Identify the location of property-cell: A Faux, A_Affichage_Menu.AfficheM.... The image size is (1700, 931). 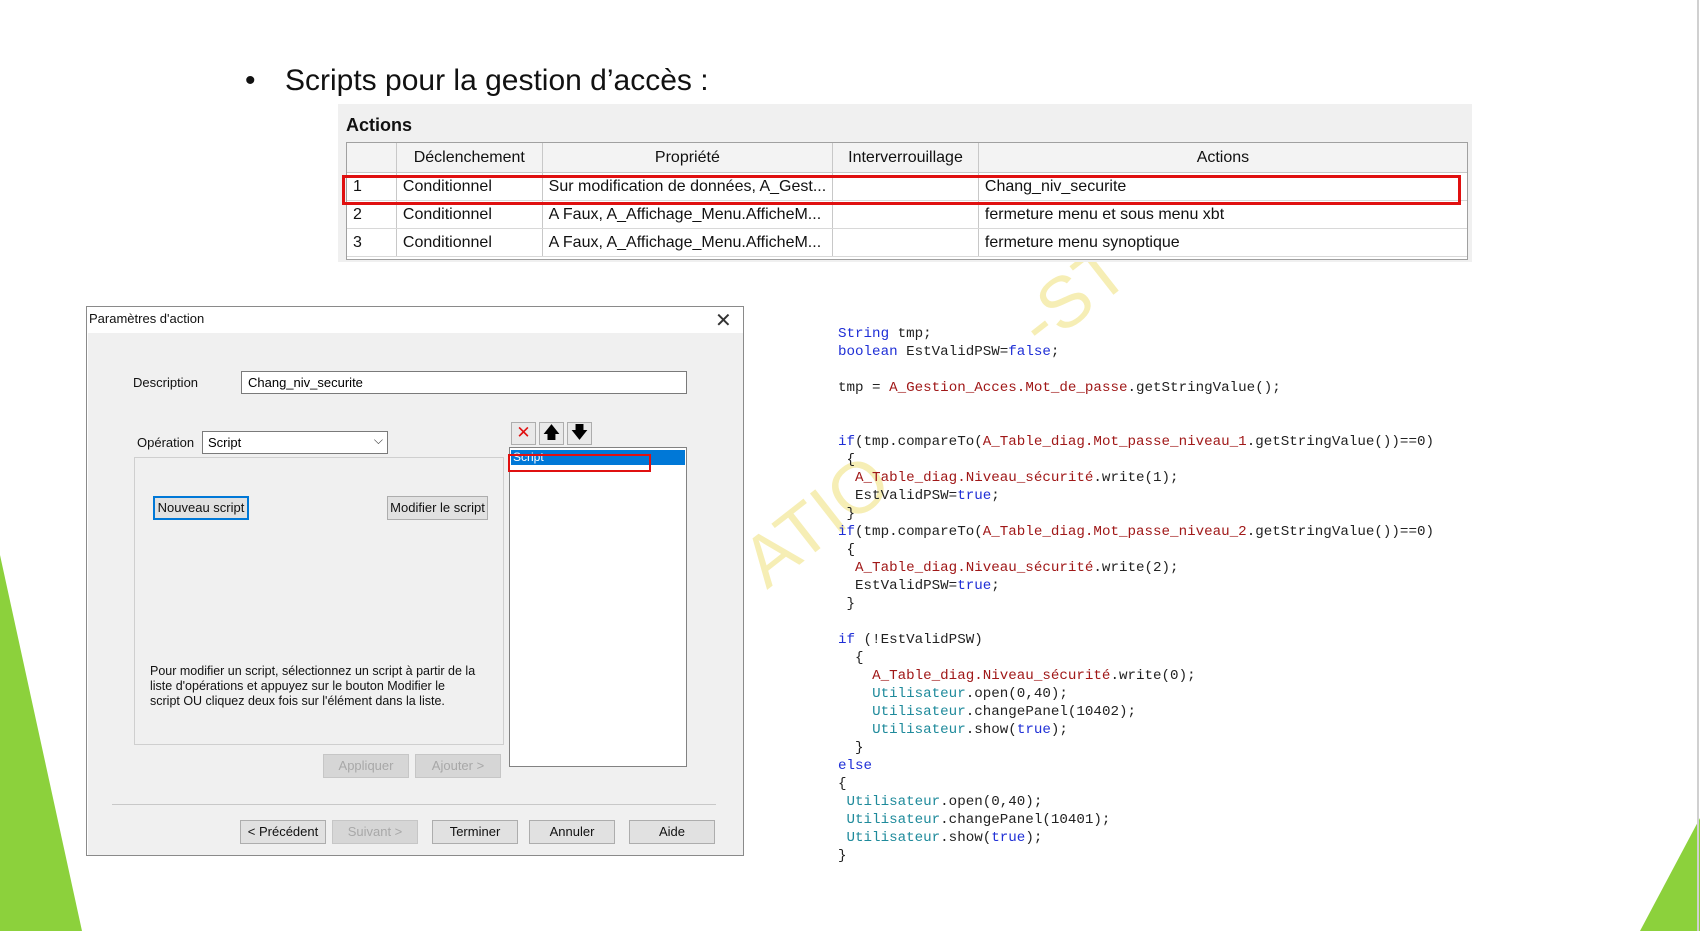
(688, 214).